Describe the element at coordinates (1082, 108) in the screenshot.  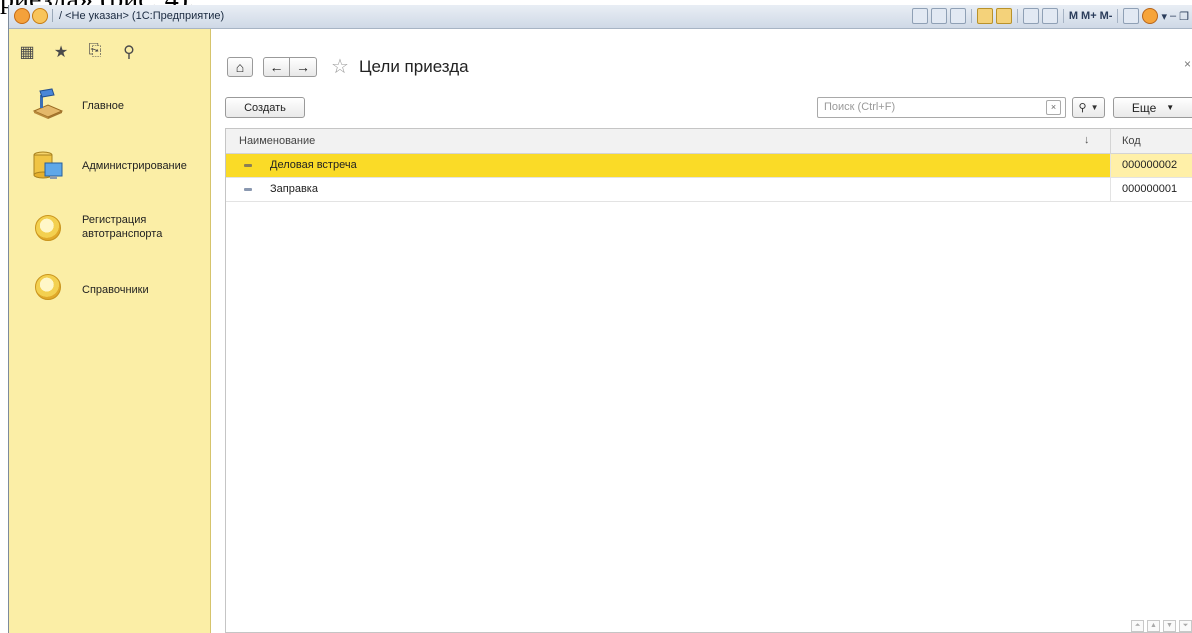
I see `magnifier-icon: ⚲` at that location.